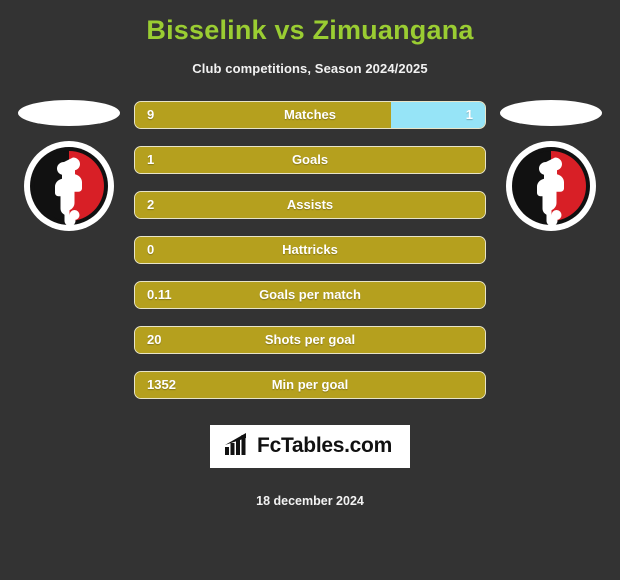  I want to click on player-left, so click(69, 165).